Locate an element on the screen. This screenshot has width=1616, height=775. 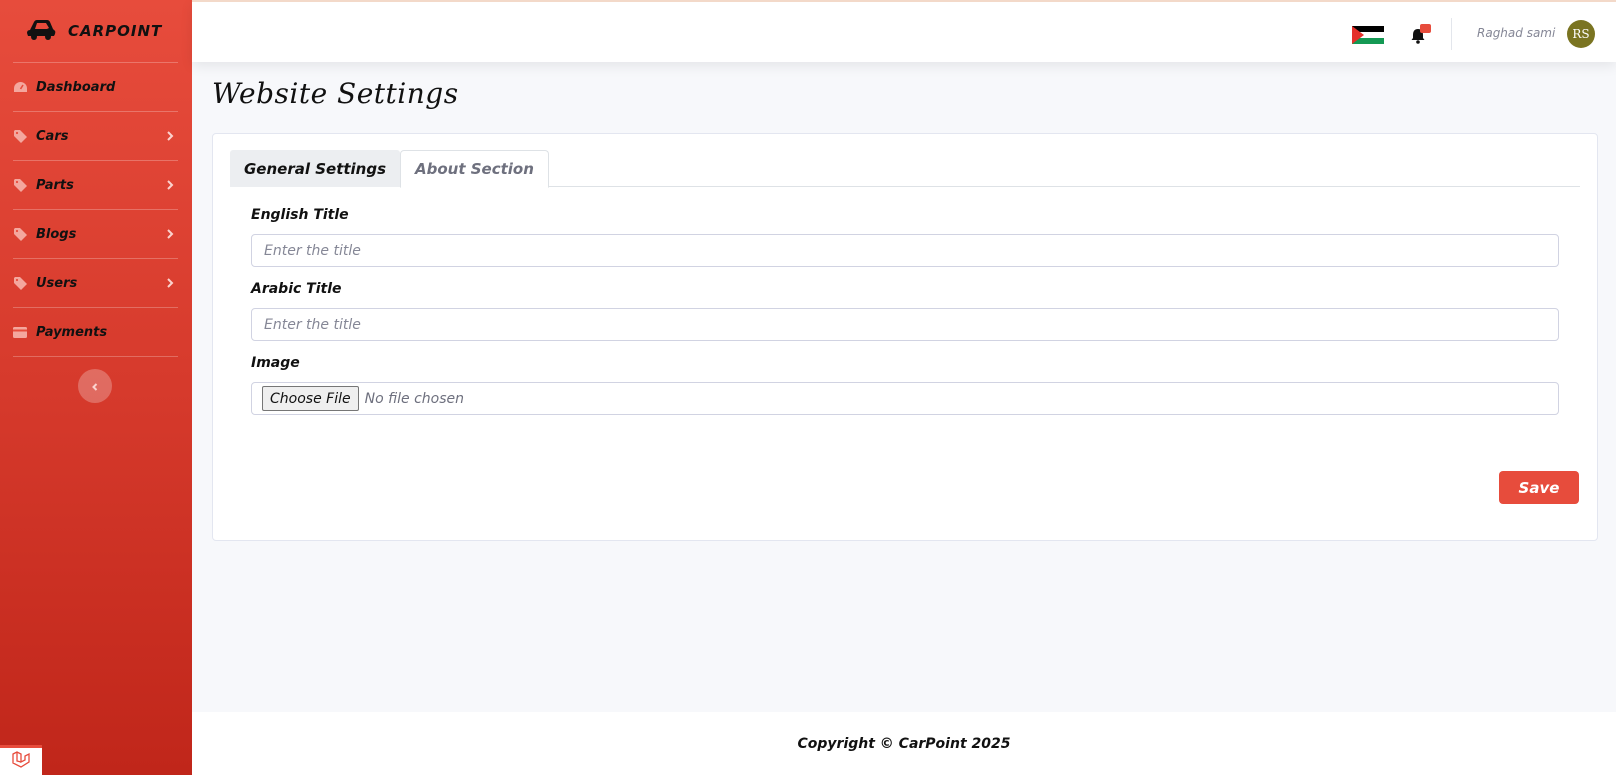
sidebar-item-label: Users is located at coordinates (57, 283).